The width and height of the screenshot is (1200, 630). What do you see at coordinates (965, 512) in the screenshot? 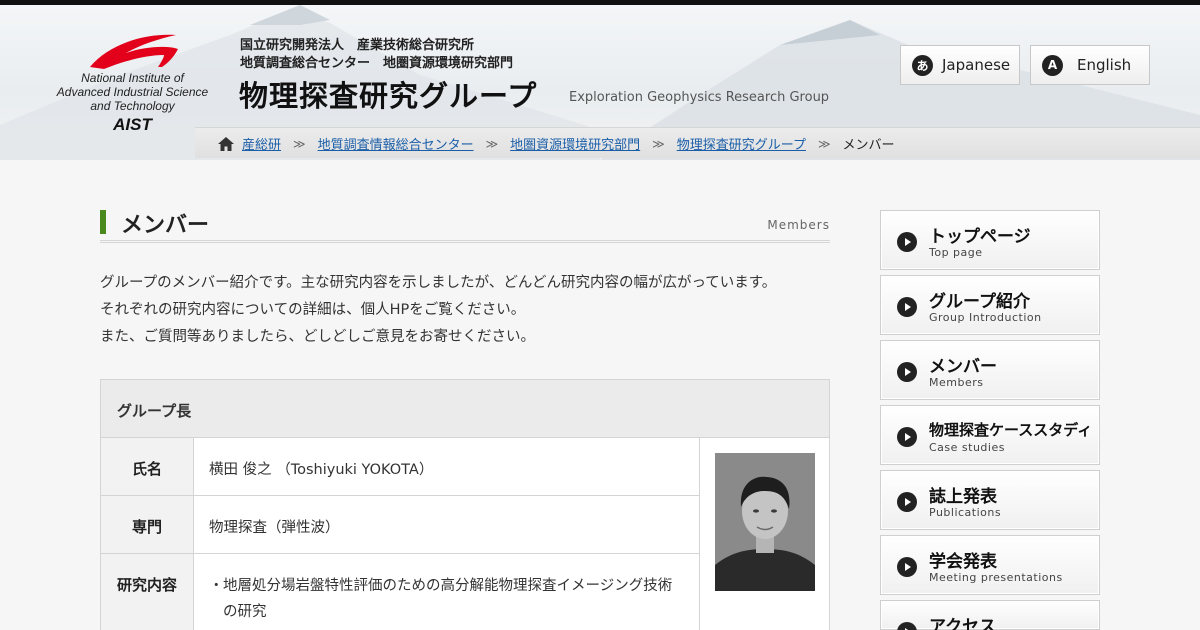
I see `nav-label-en: Publications` at bounding box center [965, 512].